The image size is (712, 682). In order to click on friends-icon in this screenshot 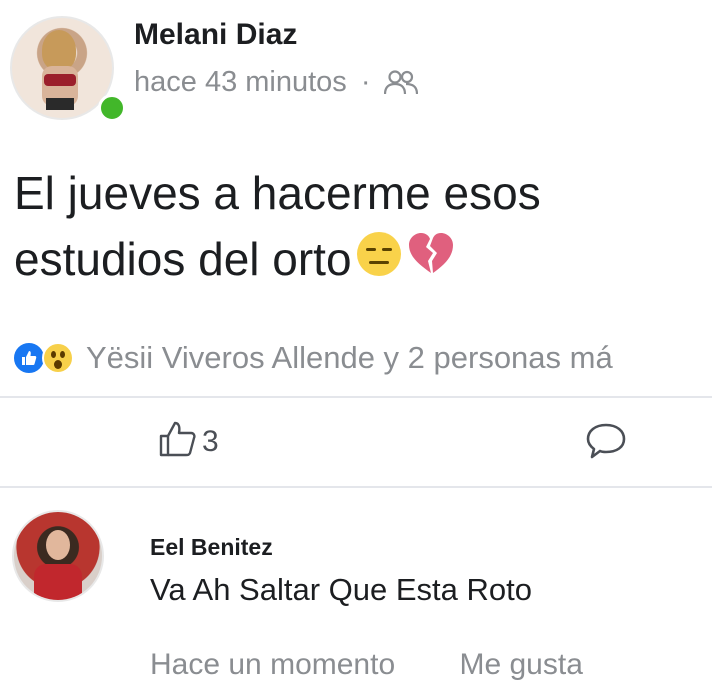, I will do `click(401, 83)`.